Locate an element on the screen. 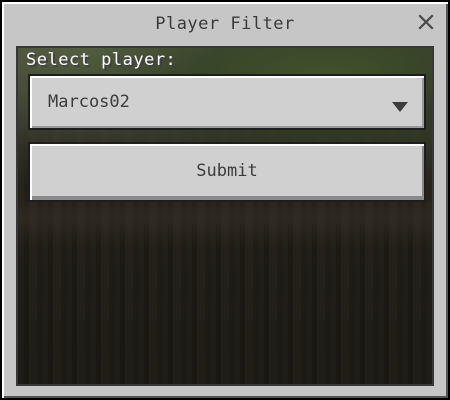 The width and height of the screenshot is (450, 400). close-icon is located at coordinates (426, 22).